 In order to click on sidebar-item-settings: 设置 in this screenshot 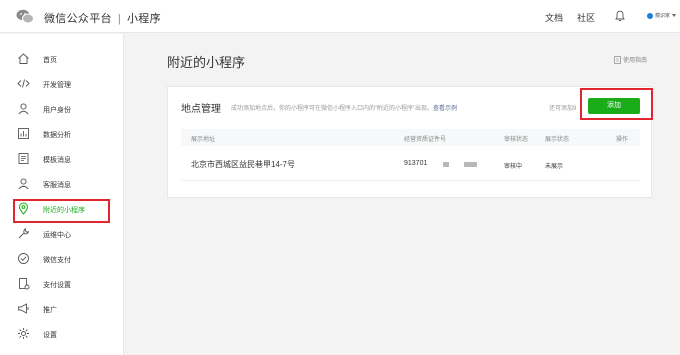, I will do `click(62, 334)`.